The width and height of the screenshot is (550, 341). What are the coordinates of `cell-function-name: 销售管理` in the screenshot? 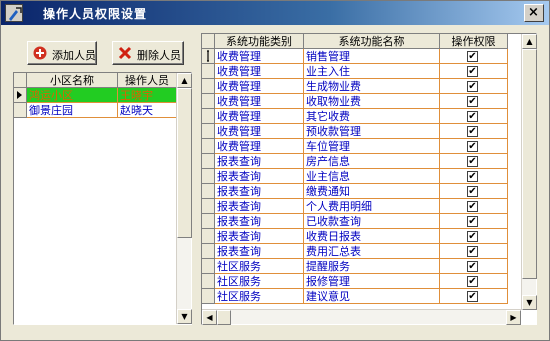 It's located at (372, 56).